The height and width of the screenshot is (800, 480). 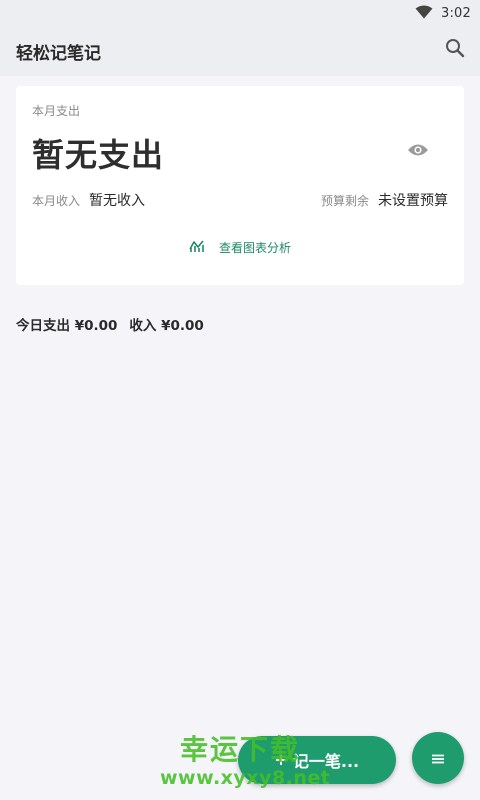 What do you see at coordinates (56, 200) in the screenshot?
I see `month-income-label: 本月收入` at bounding box center [56, 200].